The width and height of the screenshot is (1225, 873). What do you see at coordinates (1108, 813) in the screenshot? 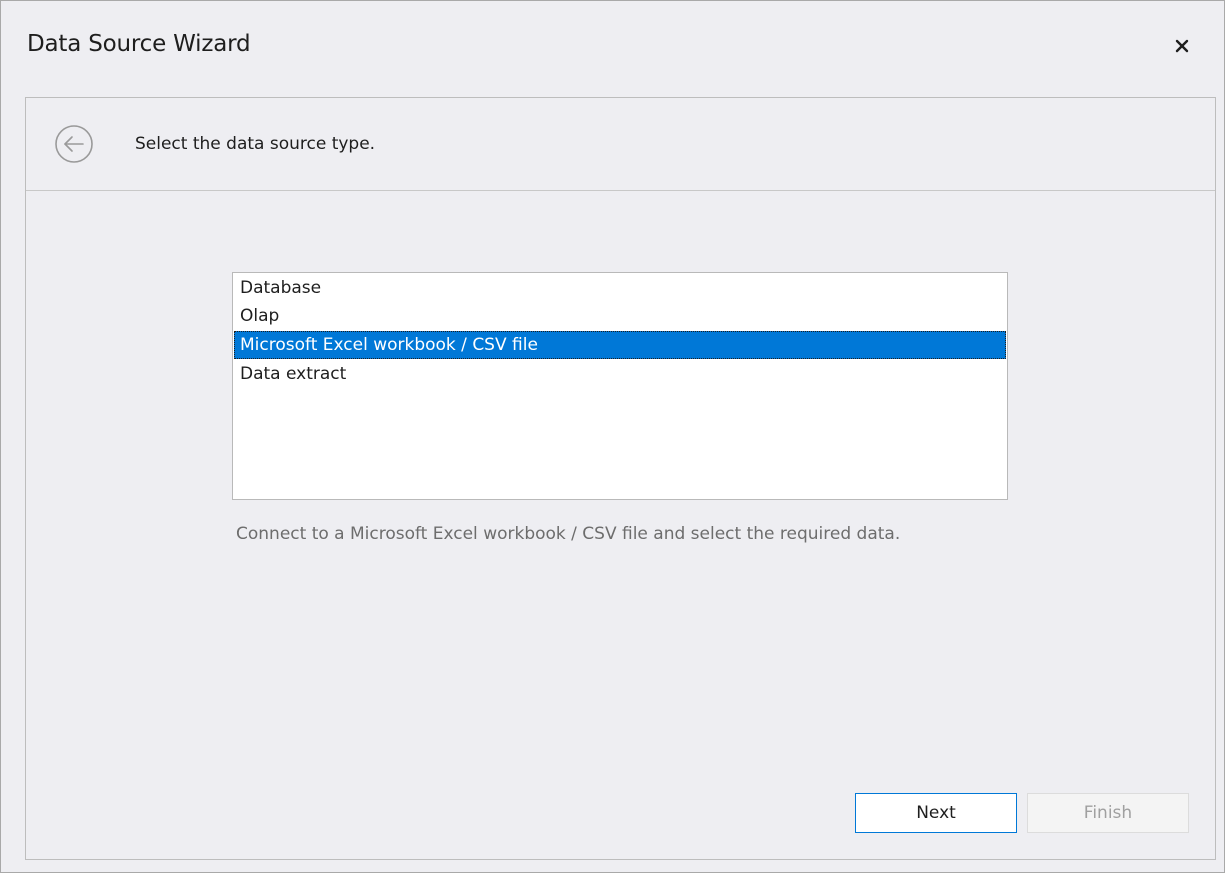
I see `finish-button: Finish` at bounding box center [1108, 813].